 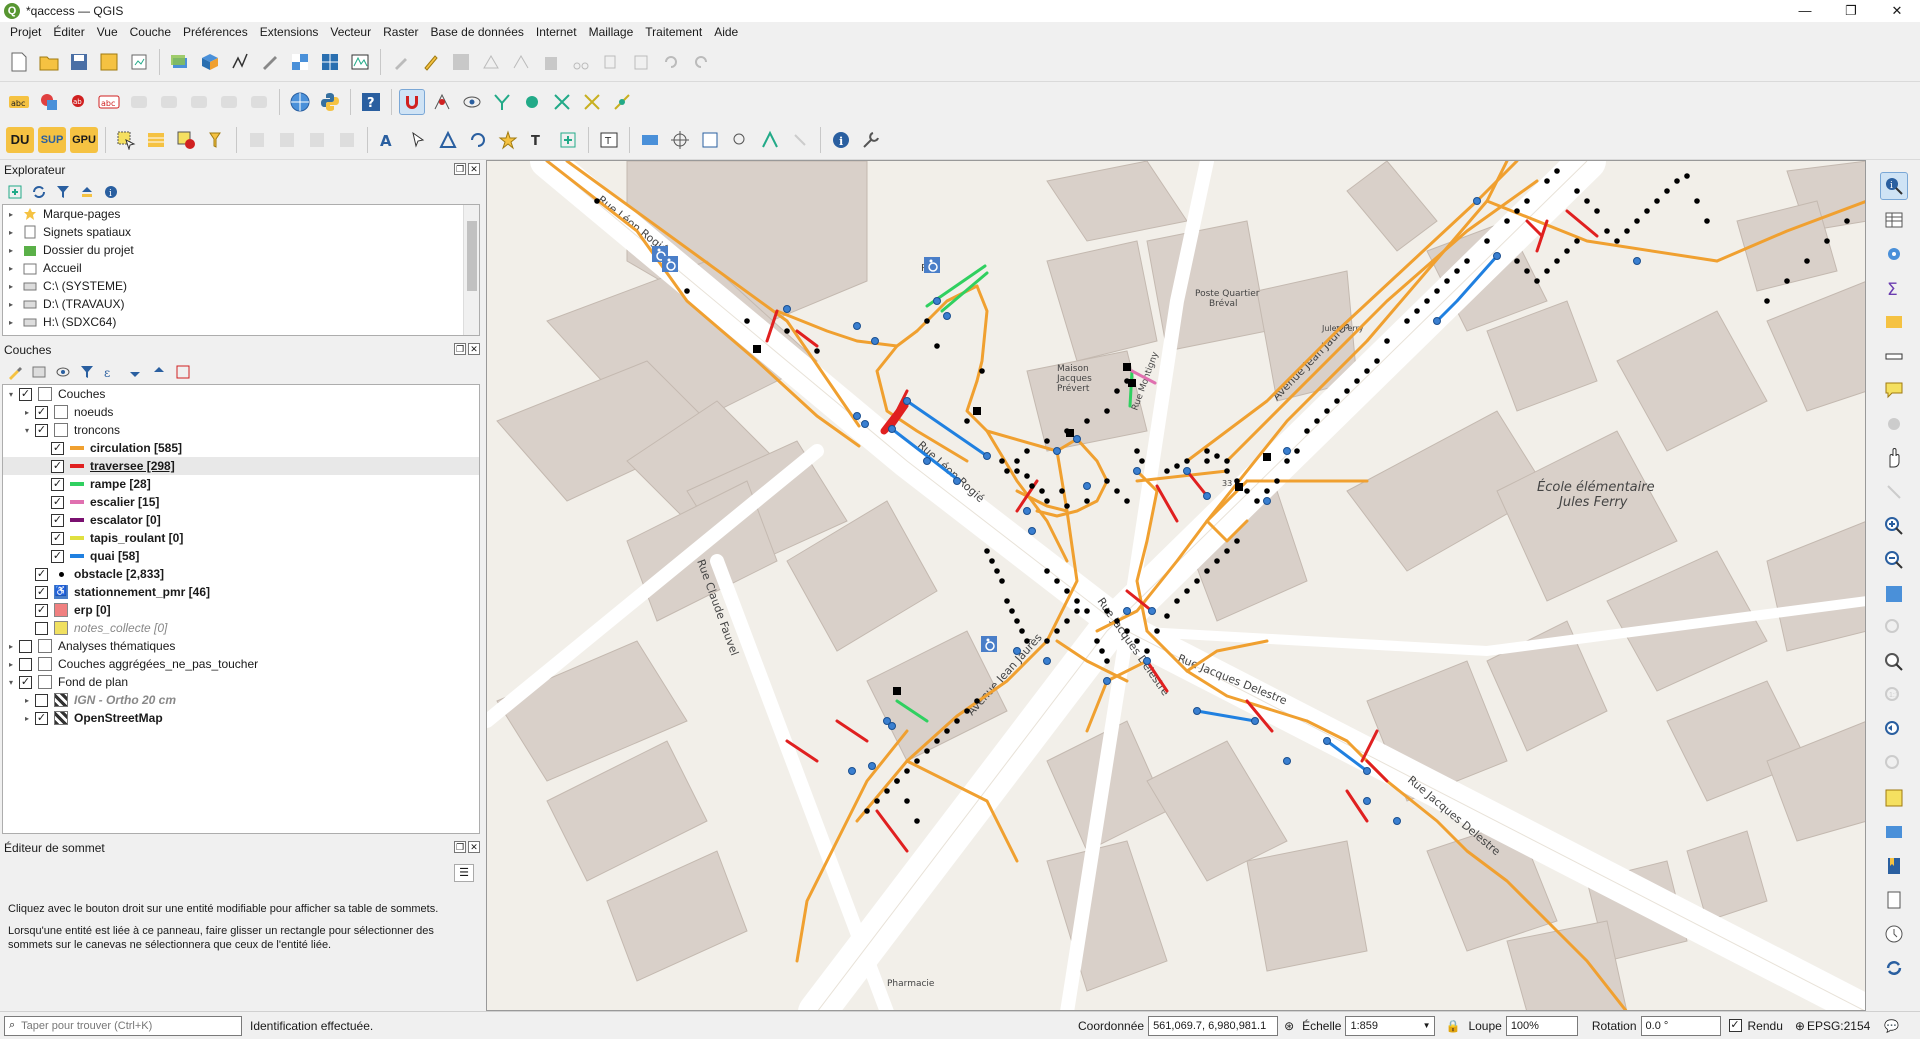 What do you see at coordinates (532, 102) in the screenshot?
I see `snap-topology-icon` at bounding box center [532, 102].